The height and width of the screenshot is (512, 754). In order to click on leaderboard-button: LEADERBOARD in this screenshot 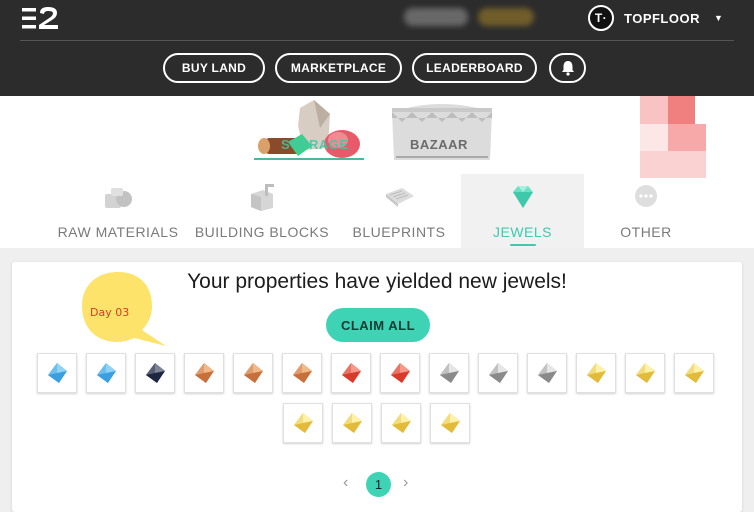, I will do `click(474, 68)`.